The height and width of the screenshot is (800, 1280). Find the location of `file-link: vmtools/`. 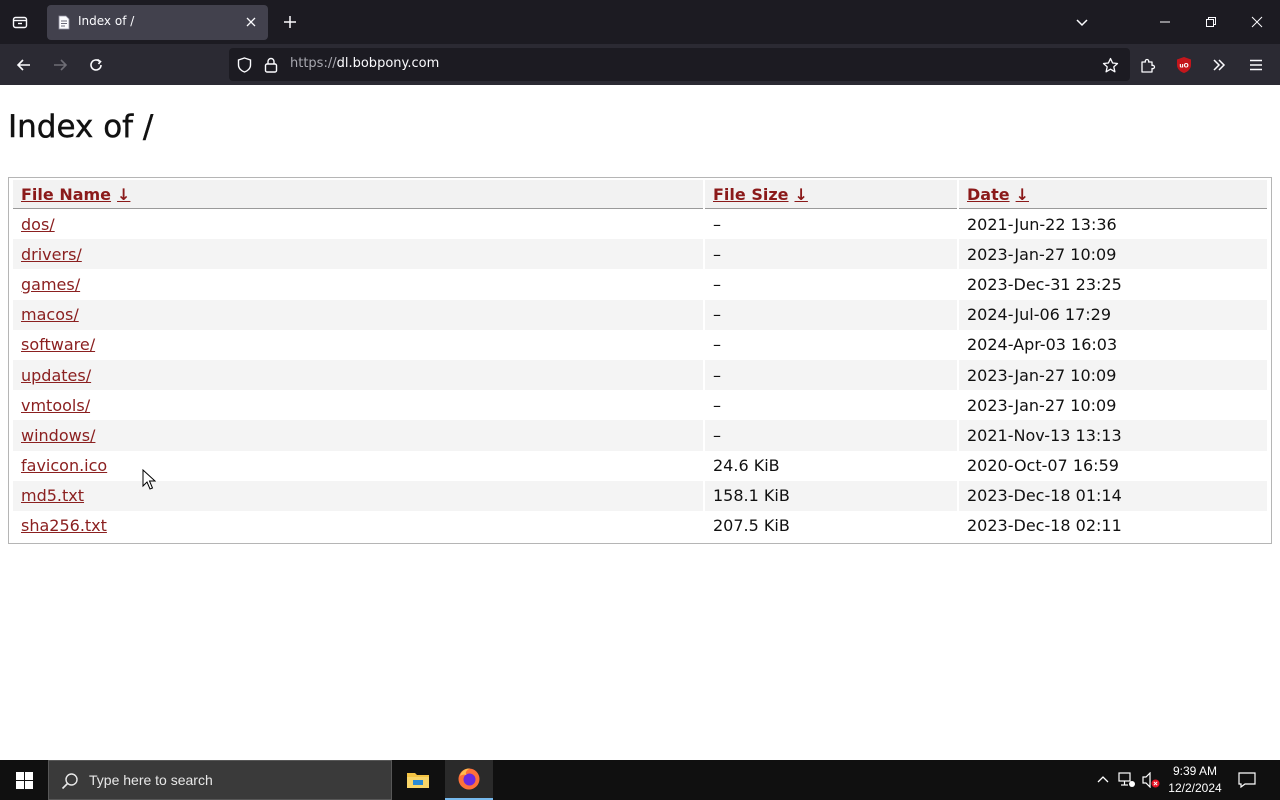

file-link: vmtools/ is located at coordinates (55, 405).